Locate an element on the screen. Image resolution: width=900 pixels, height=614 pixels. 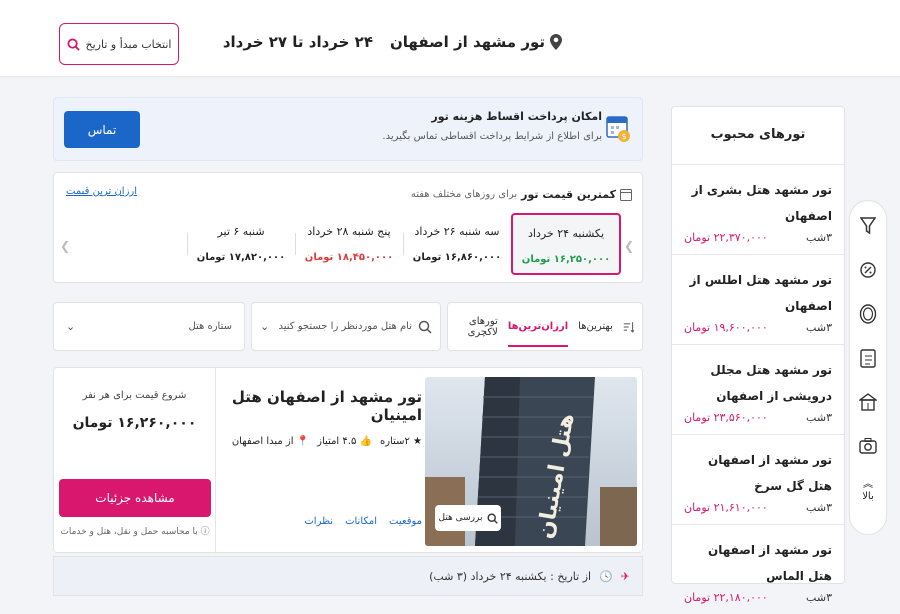
day-name: یکشنبه ۲۴ خرداد is located at coordinates (566, 233).